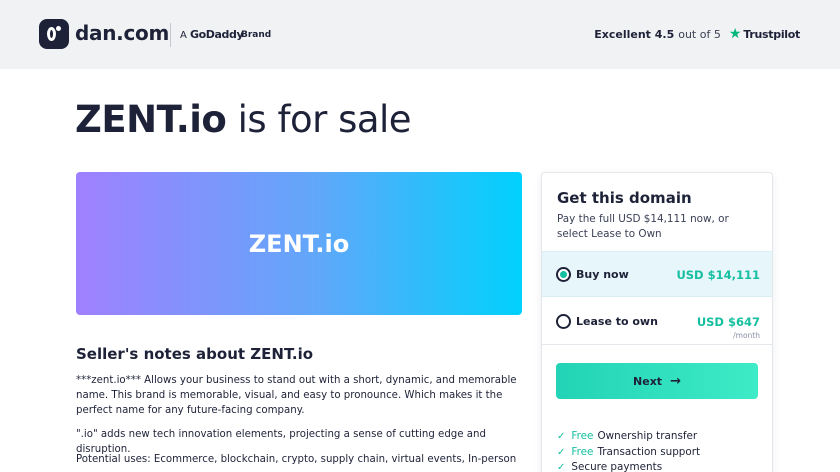 The height and width of the screenshot is (472, 840). I want to click on trustpilot-label: Trustpilot, so click(771, 34).